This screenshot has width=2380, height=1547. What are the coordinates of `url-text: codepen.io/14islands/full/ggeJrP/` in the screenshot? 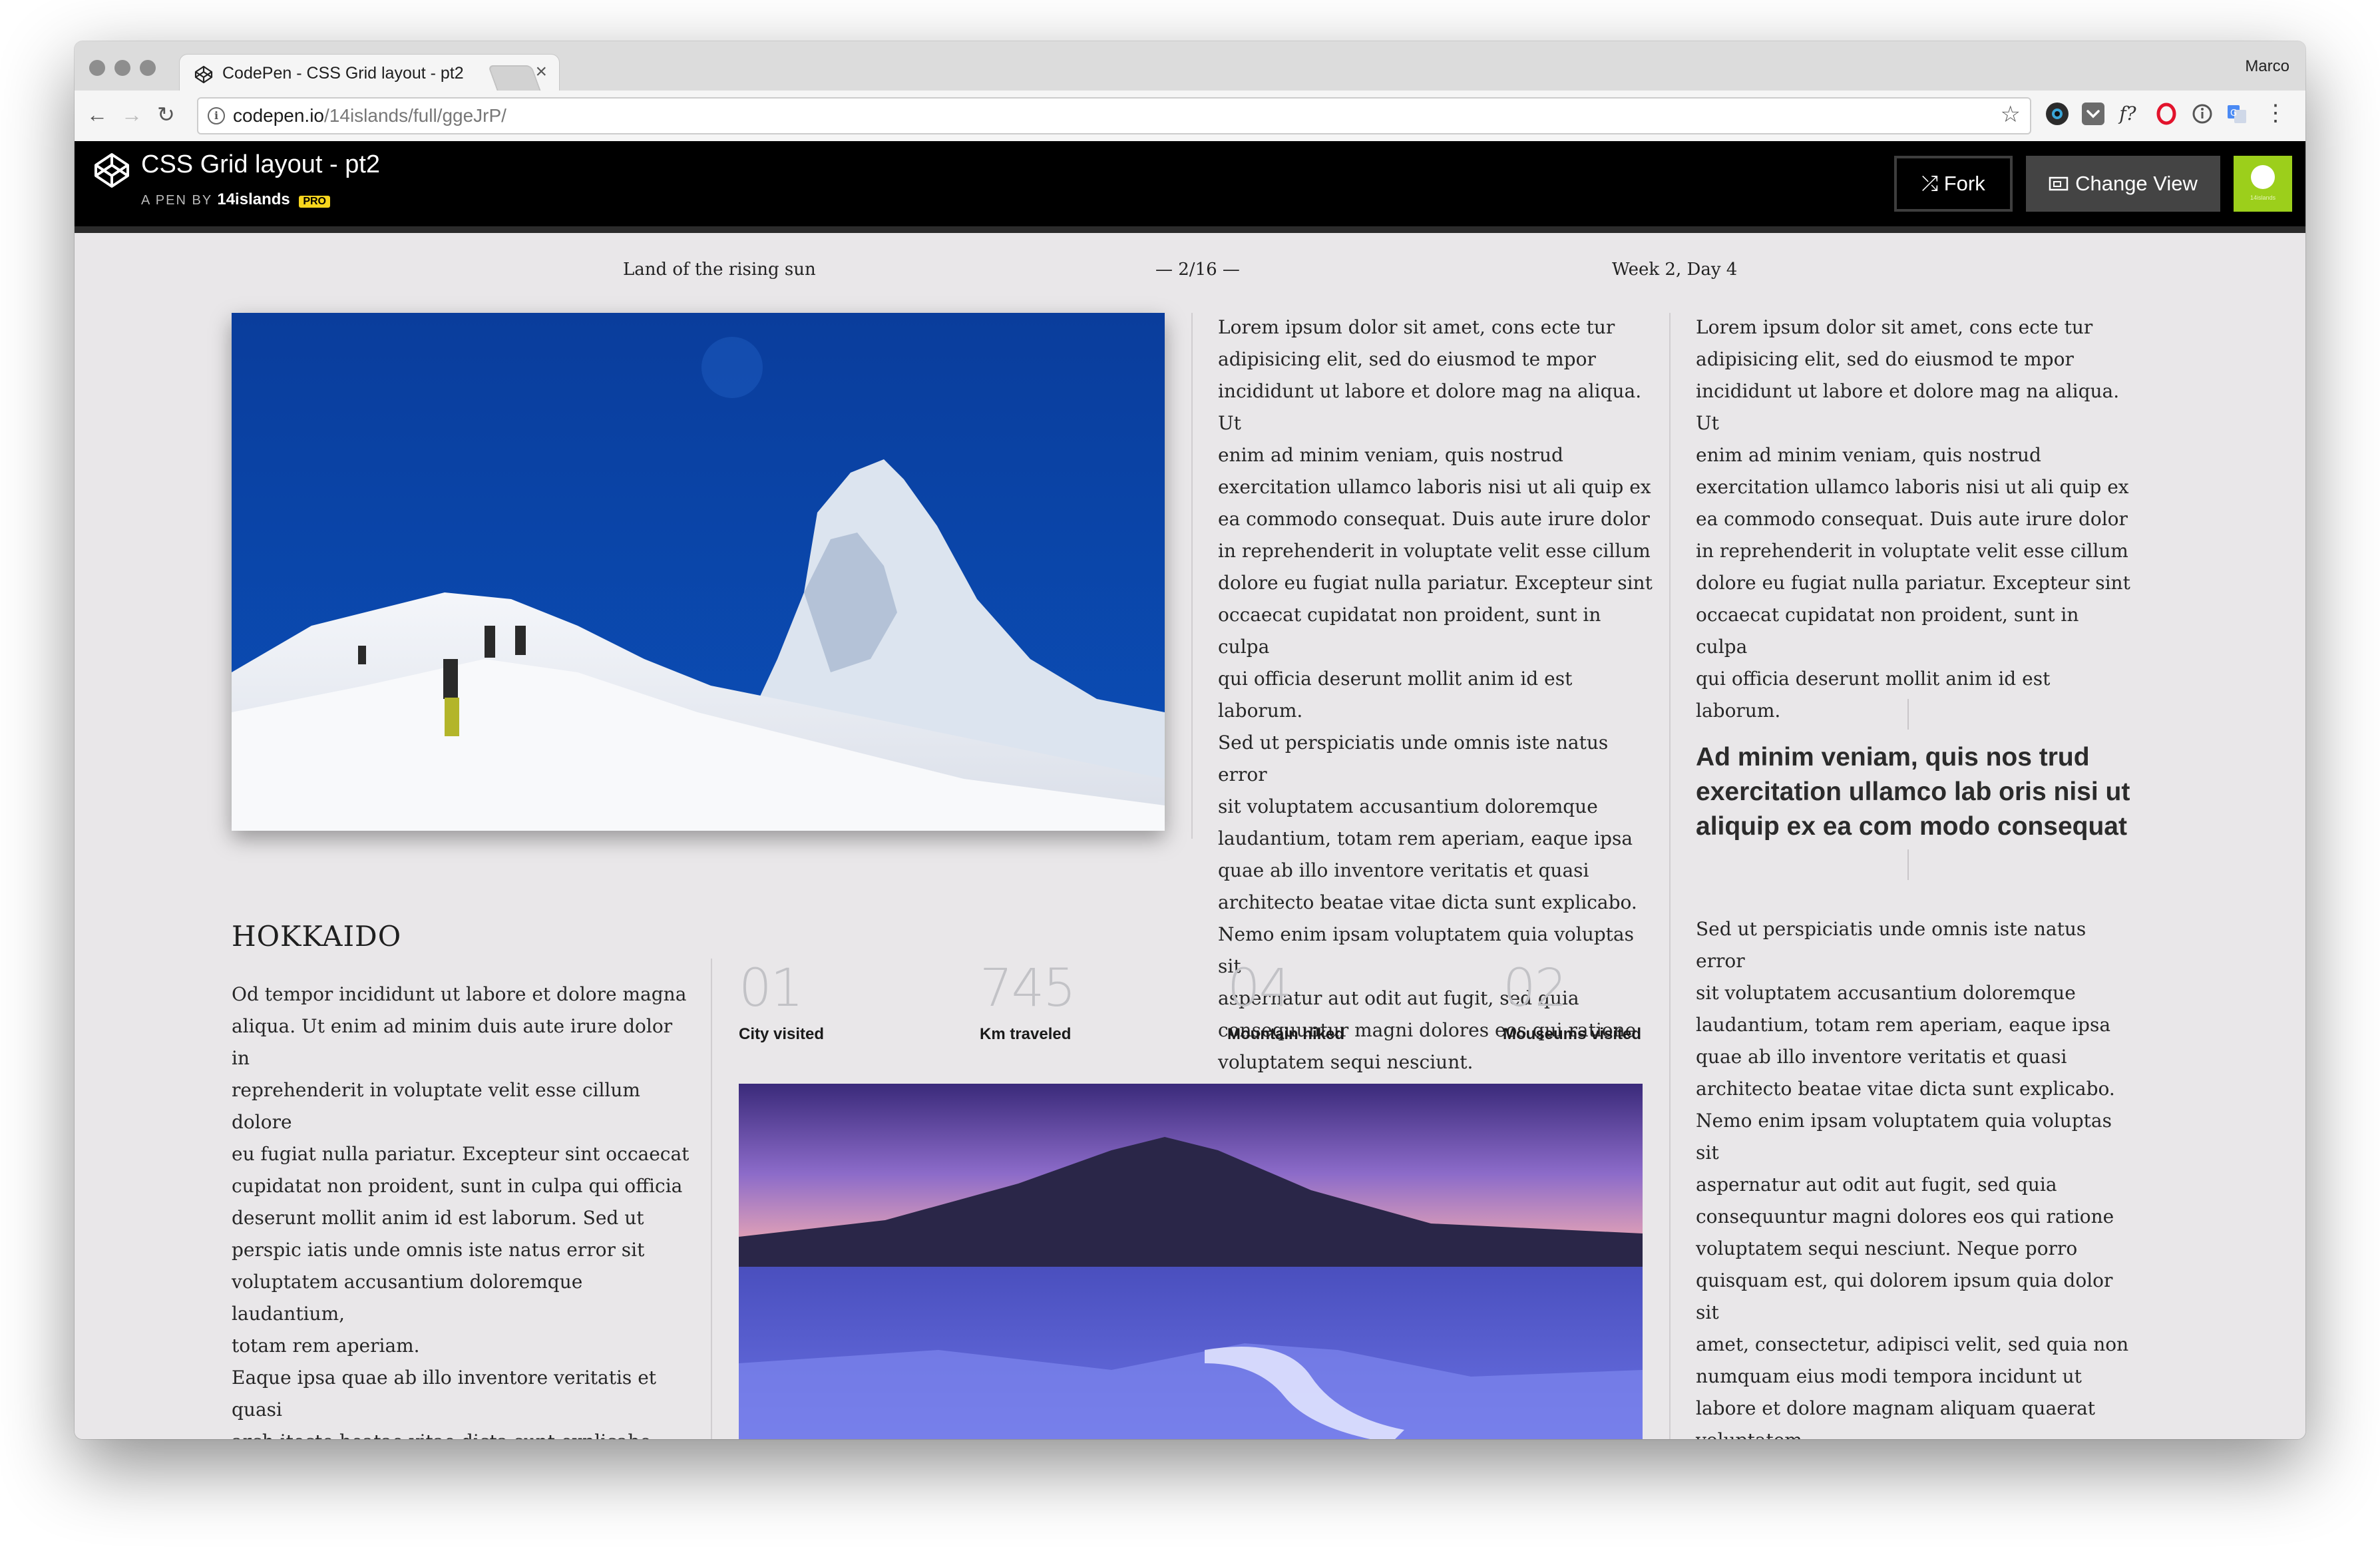 It's located at (369, 115).